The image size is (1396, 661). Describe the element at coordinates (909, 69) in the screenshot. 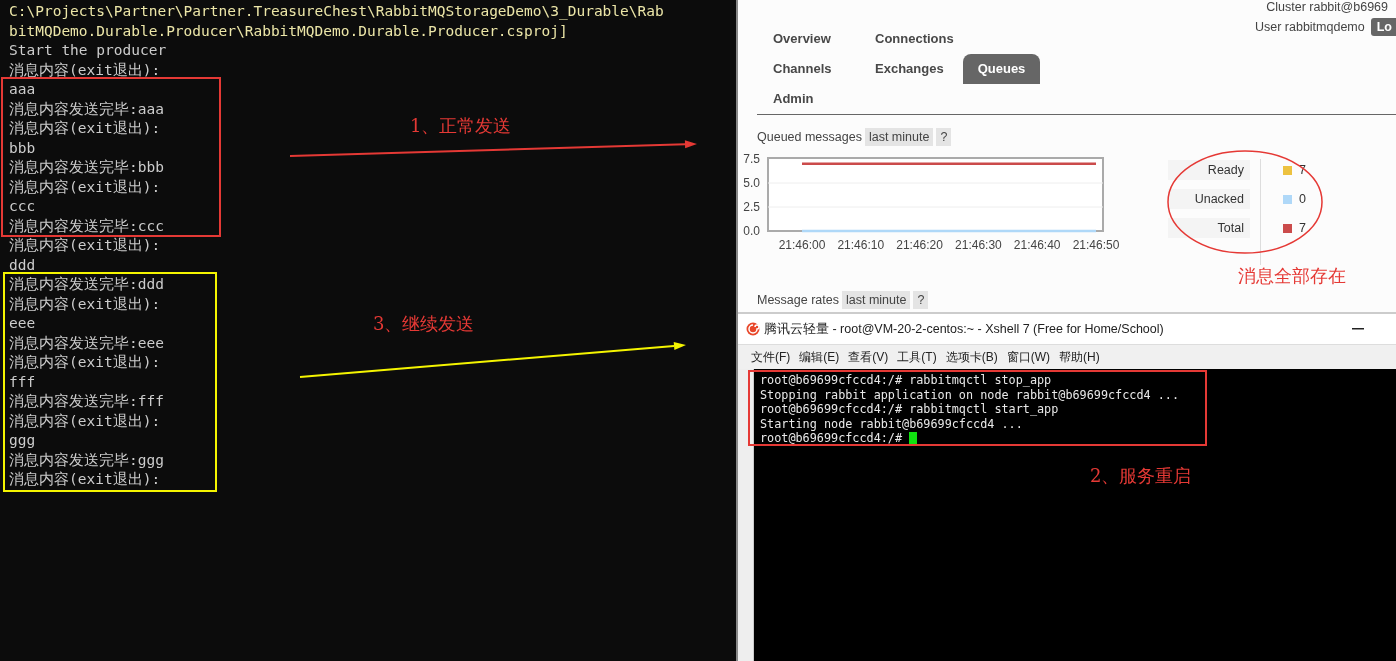

I see `nav-tab: Exchanges` at that location.